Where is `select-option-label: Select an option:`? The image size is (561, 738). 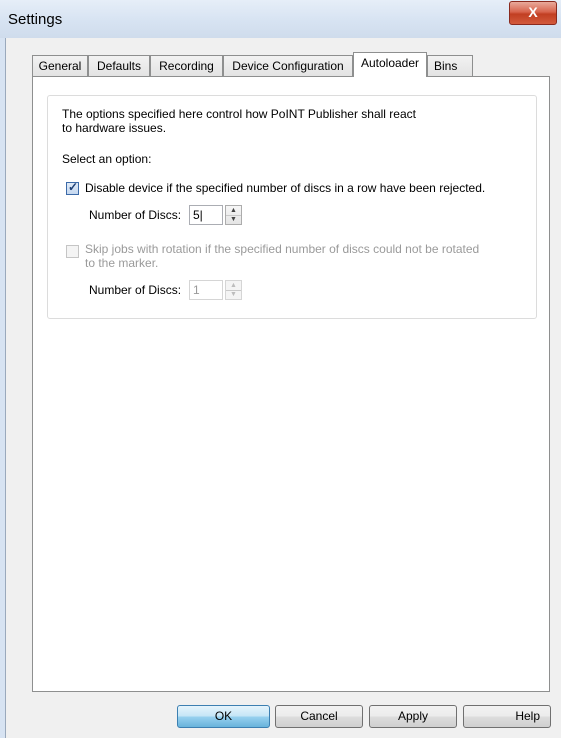
select-option-label: Select an option: is located at coordinates (107, 159).